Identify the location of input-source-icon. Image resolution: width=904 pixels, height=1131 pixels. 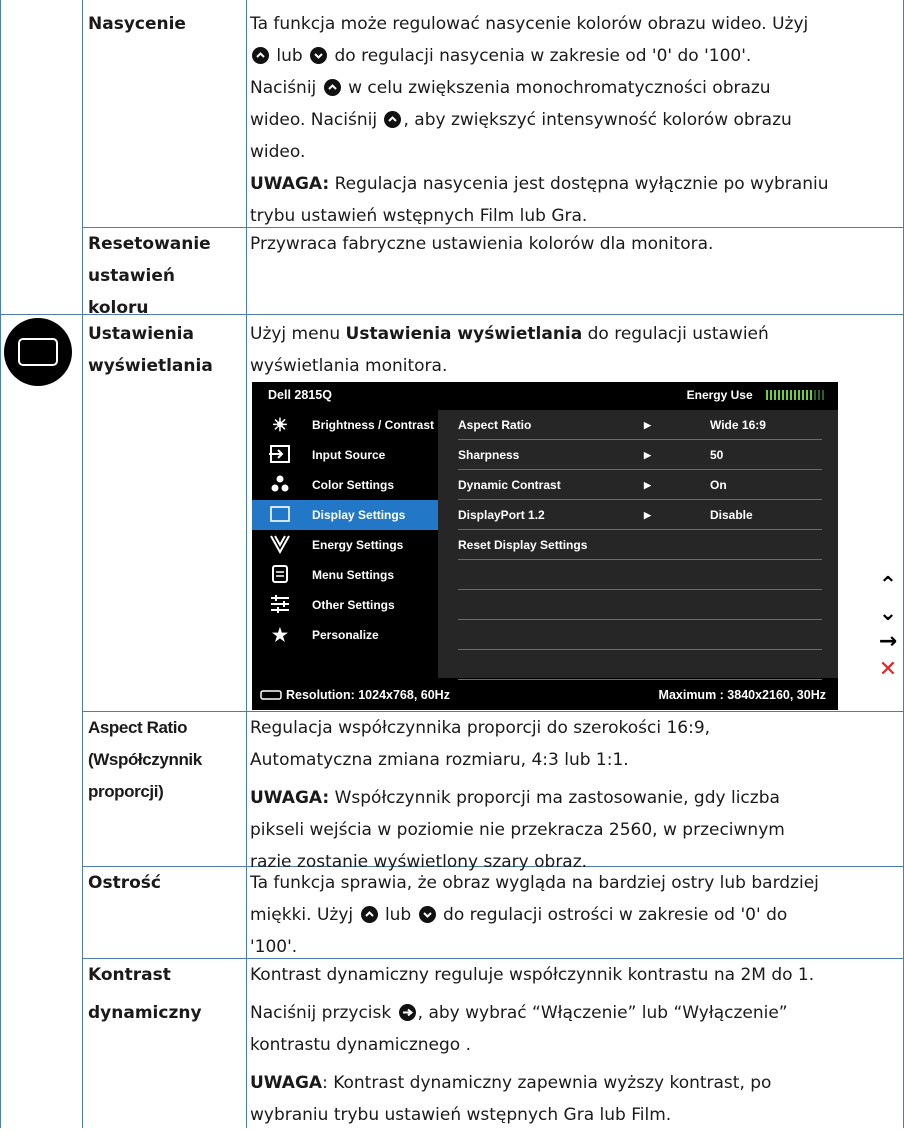
(280, 455).